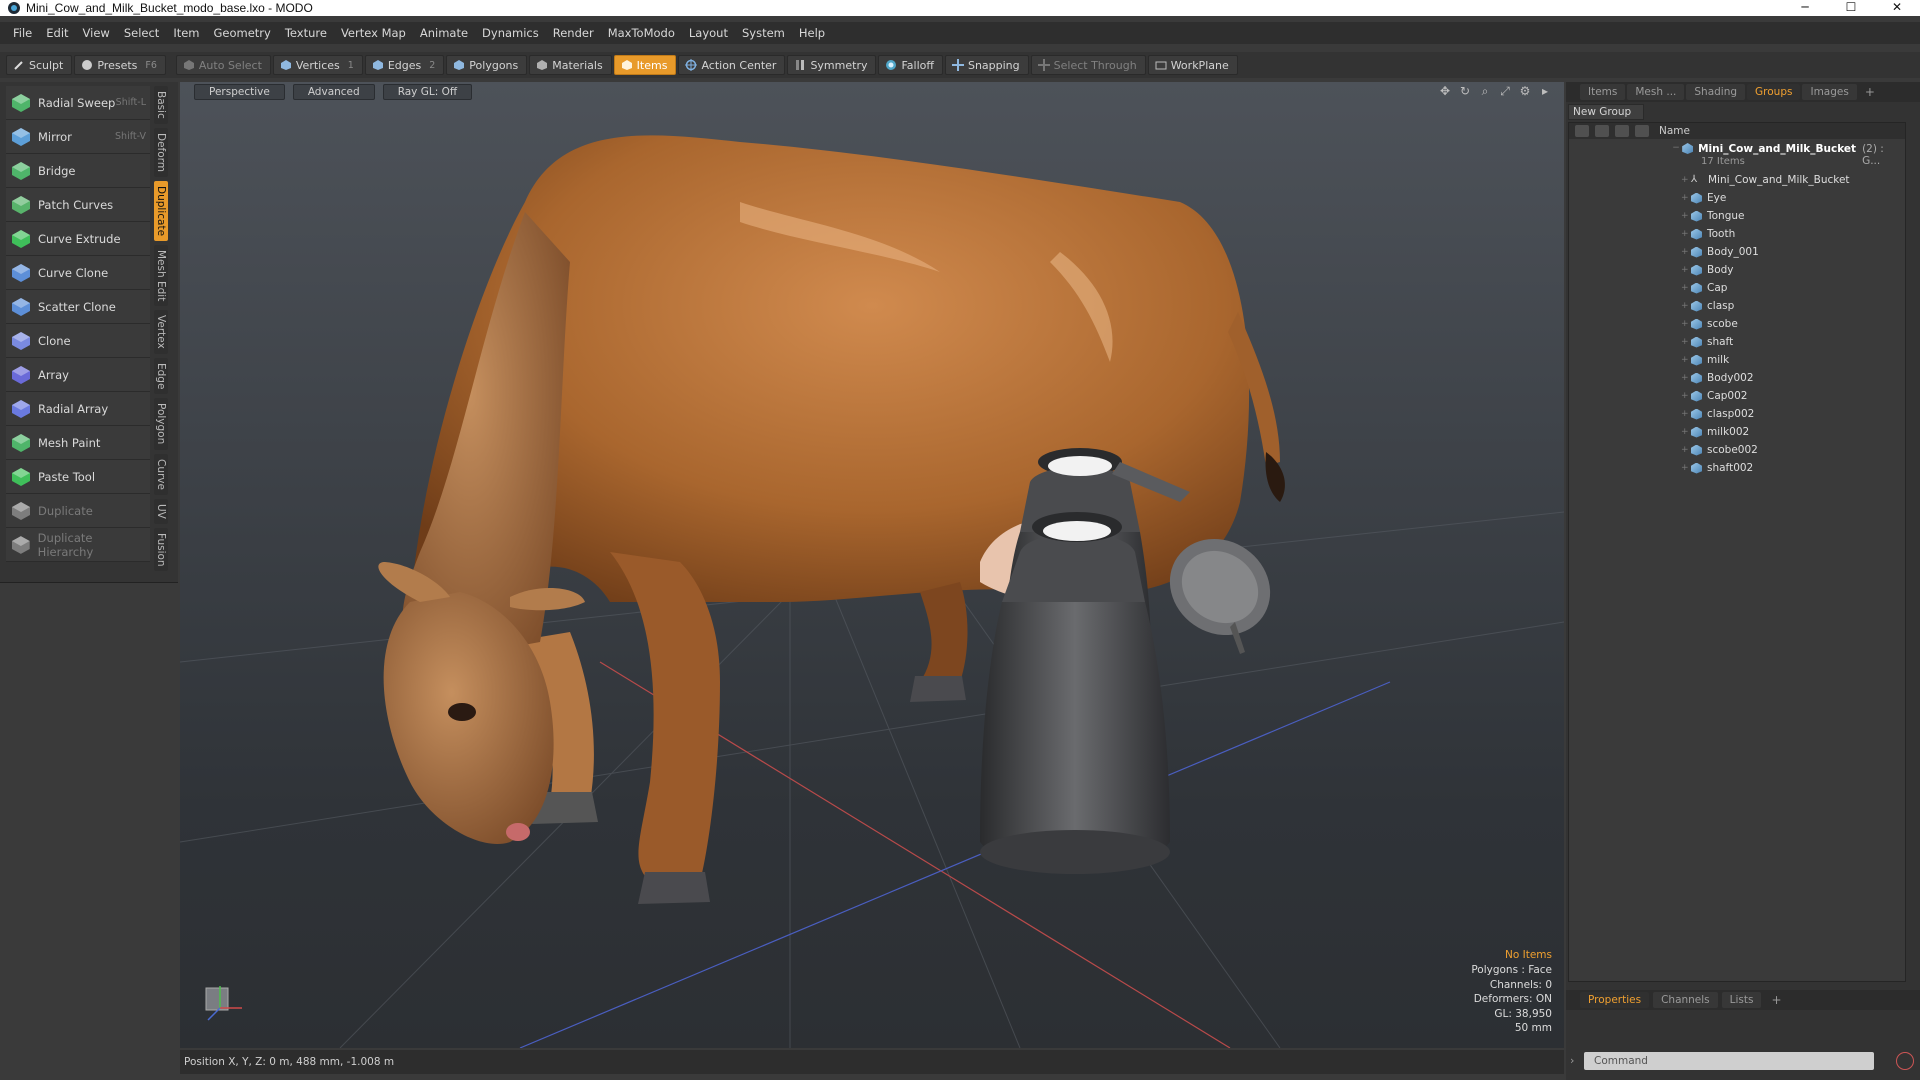 The width and height of the screenshot is (1920, 1080). What do you see at coordinates (78, 137) in the screenshot?
I see `tool-mirror: Mirror Shift-V` at bounding box center [78, 137].